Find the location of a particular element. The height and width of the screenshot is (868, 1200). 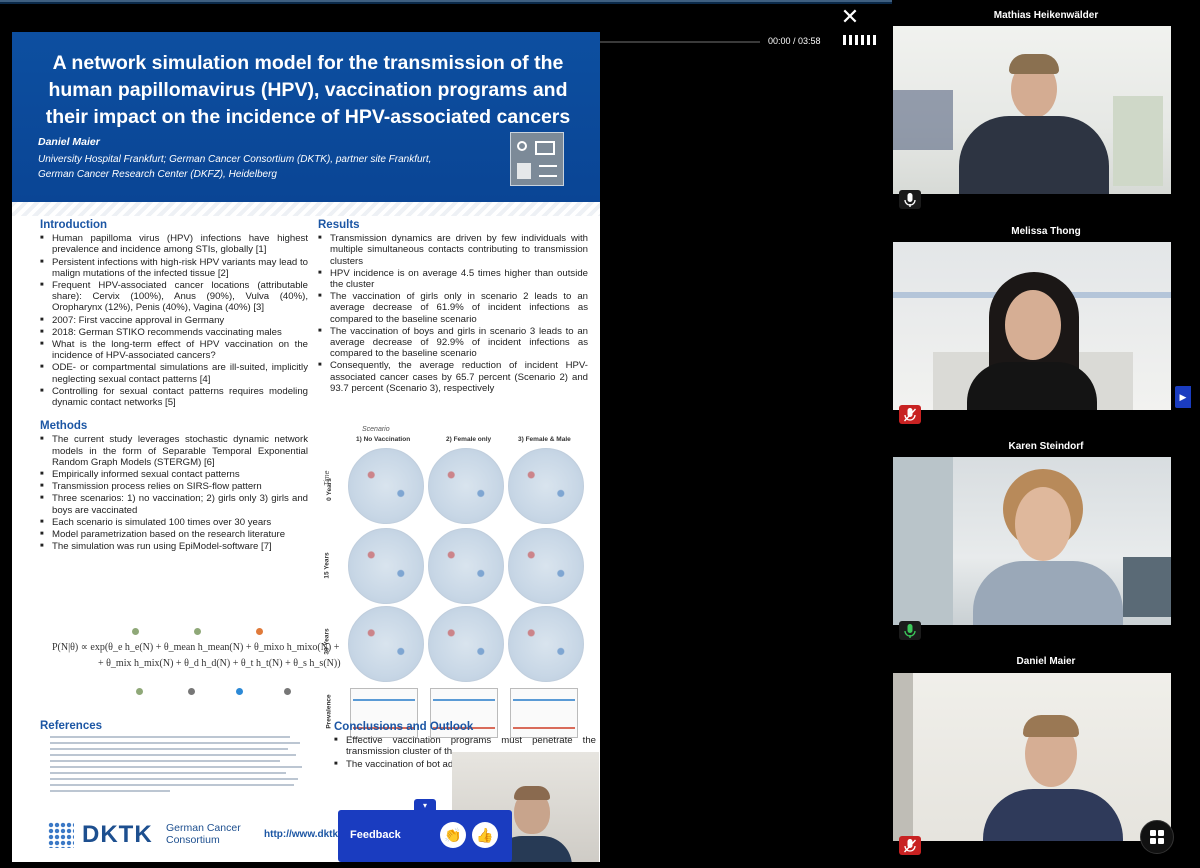

chevron-right-icon: ▶ is located at coordinates (1183, 397).